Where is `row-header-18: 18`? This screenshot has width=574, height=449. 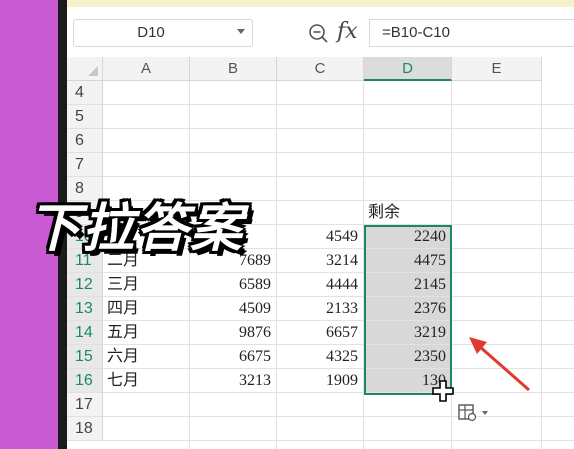
row-header-18: 18 is located at coordinates (85, 429).